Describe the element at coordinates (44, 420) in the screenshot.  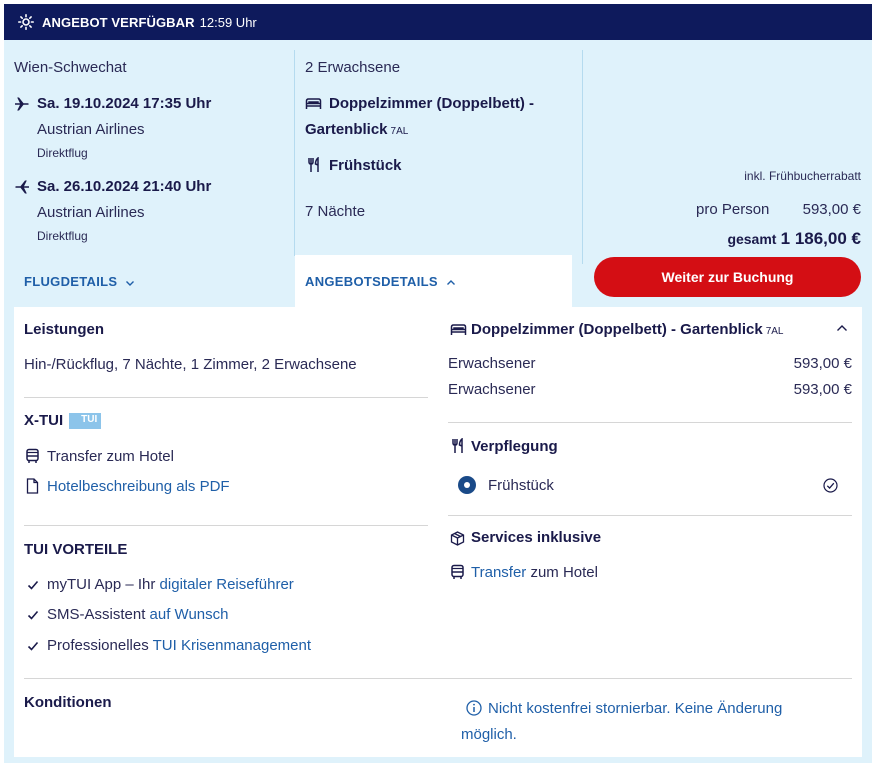
I see `xtui-title: X-TUI` at that location.